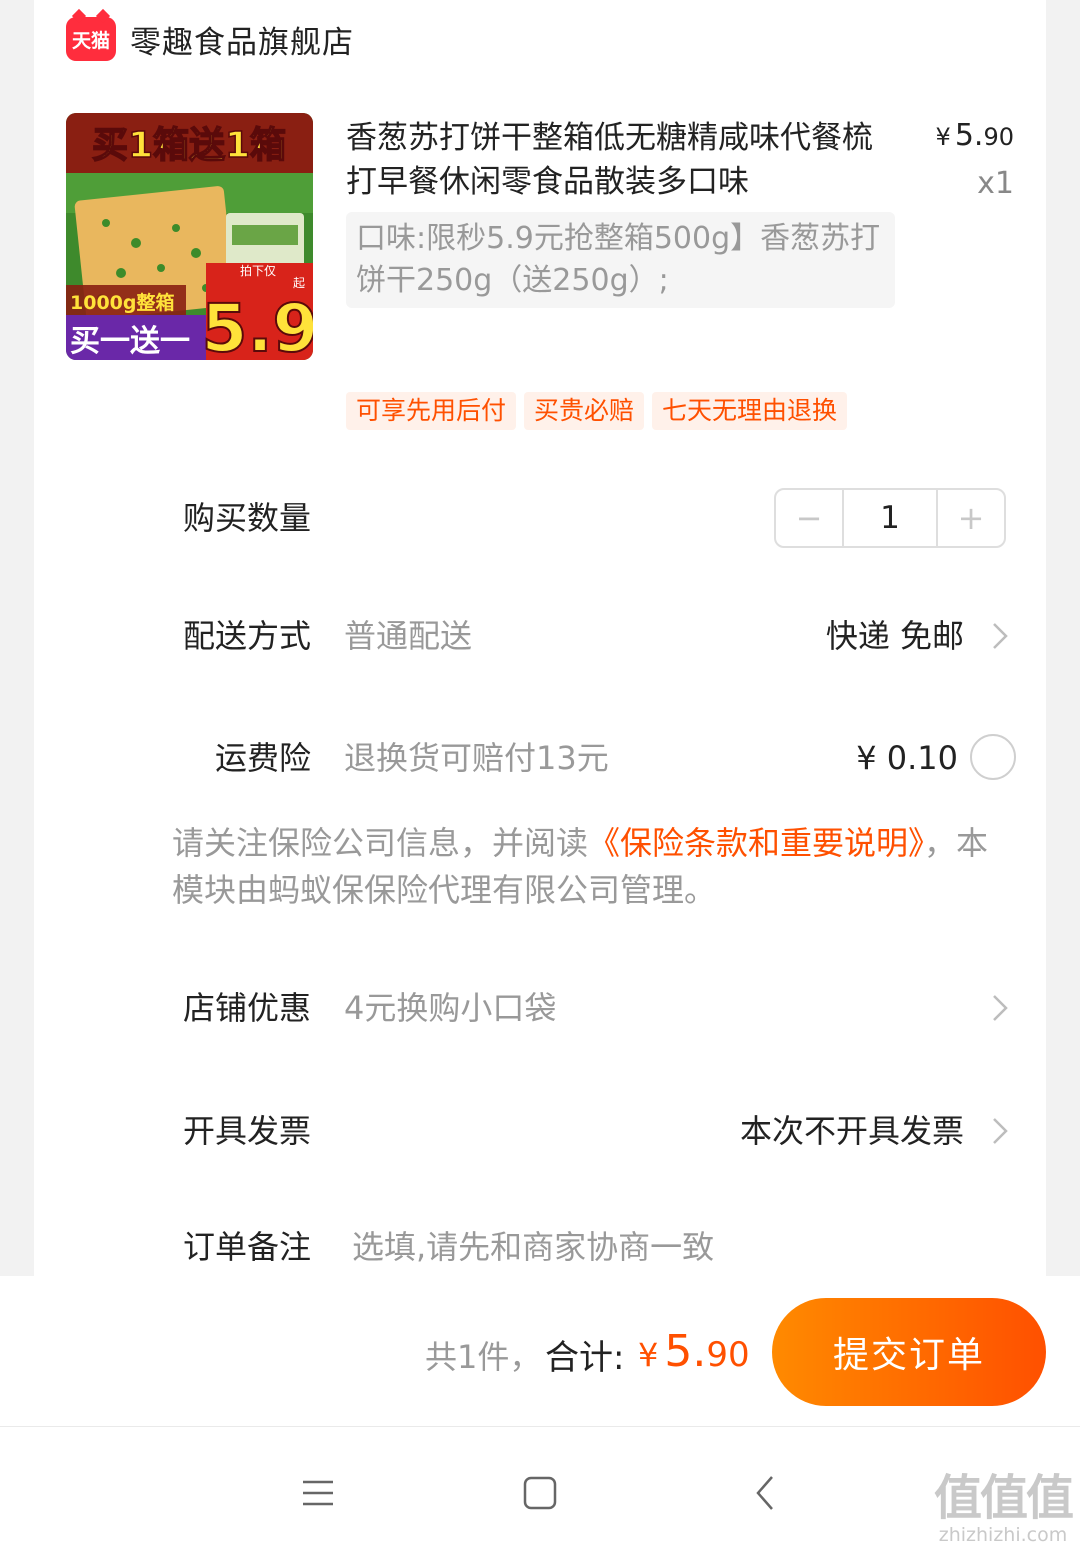 This screenshot has height=1556, width=1080. What do you see at coordinates (540, 1131) in the screenshot?
I see `invoice-row: 开具发票 本次不开具发票` at bounding box center [540, 1131].